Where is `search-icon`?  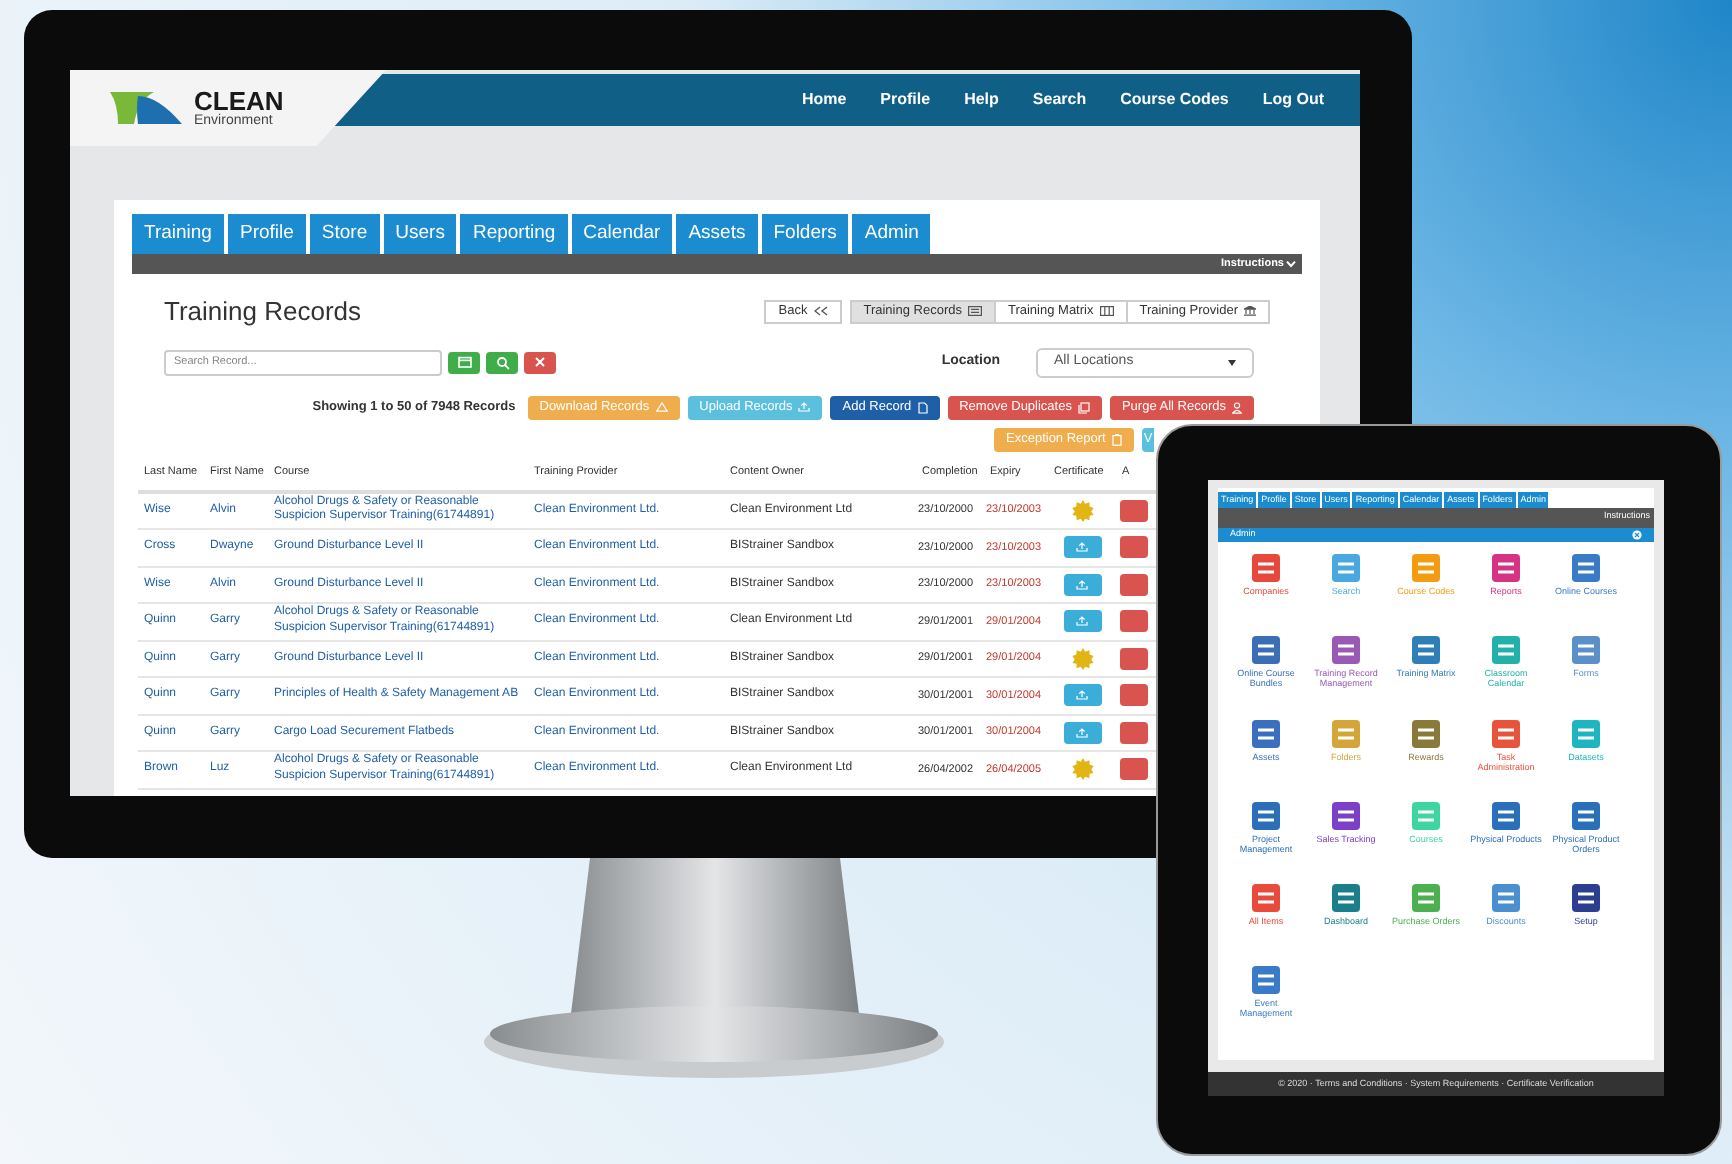
search-icon is located at coordinates (502, 362).